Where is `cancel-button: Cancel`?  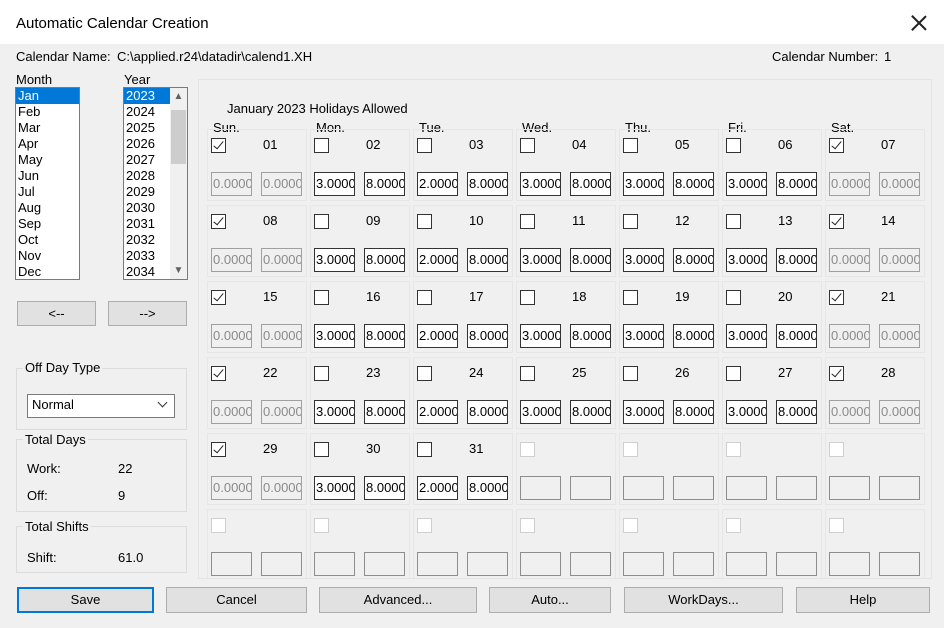
cancel-button: Cancel is located at coordinates (236, 600).